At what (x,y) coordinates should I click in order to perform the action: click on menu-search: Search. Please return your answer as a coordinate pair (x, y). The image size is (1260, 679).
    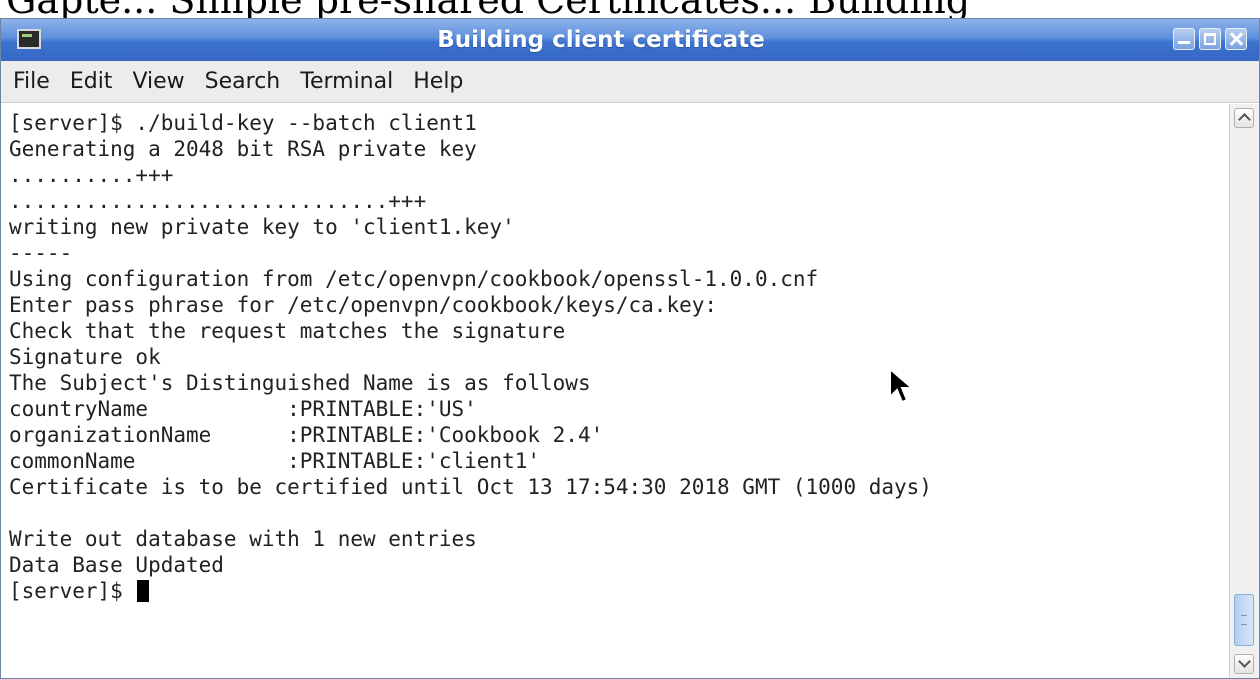
    Looking at the image, I should click on (243, 81).